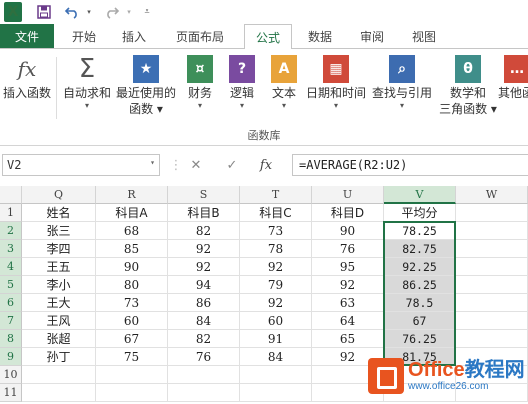 The image size is (528, 404). I want to click on column-header-u: U, so click(348, 195).